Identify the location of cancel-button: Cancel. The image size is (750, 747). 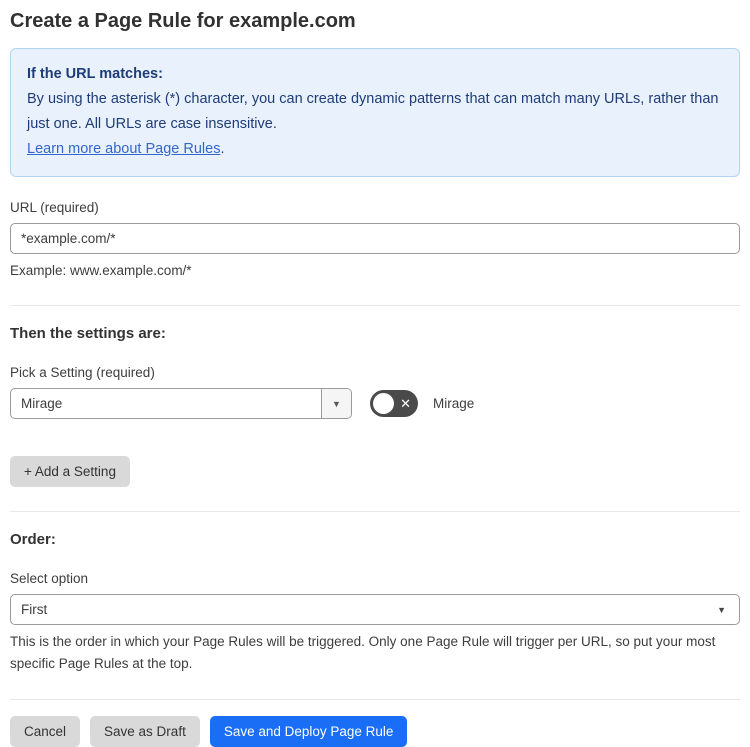
(45, 731).